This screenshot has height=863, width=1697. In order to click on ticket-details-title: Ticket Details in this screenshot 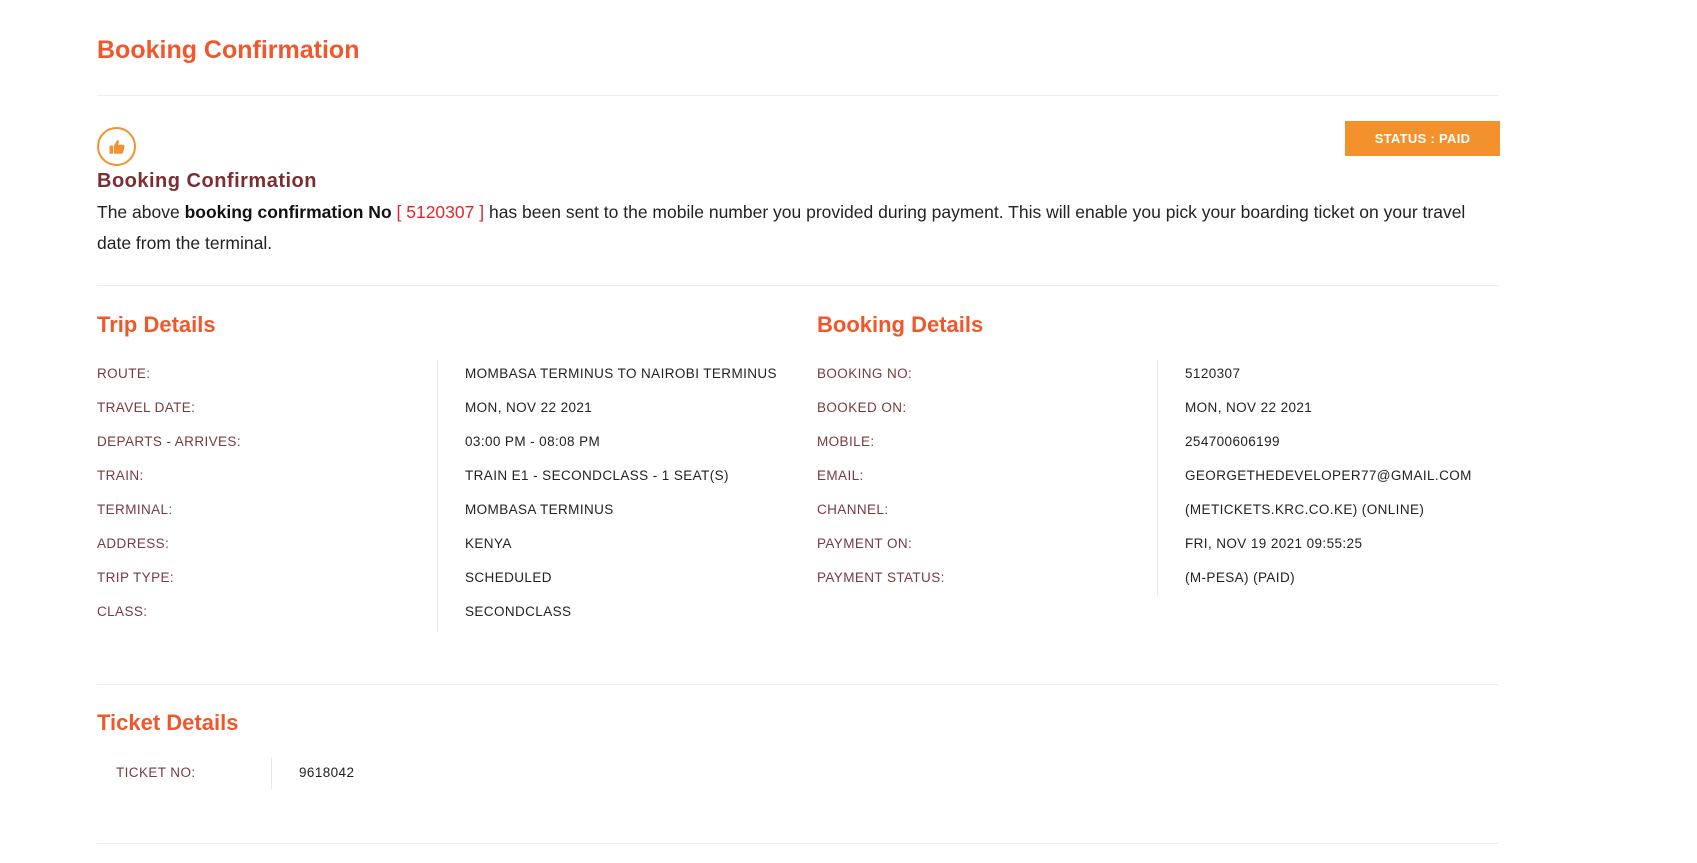, I will do `click(168, 722)`.